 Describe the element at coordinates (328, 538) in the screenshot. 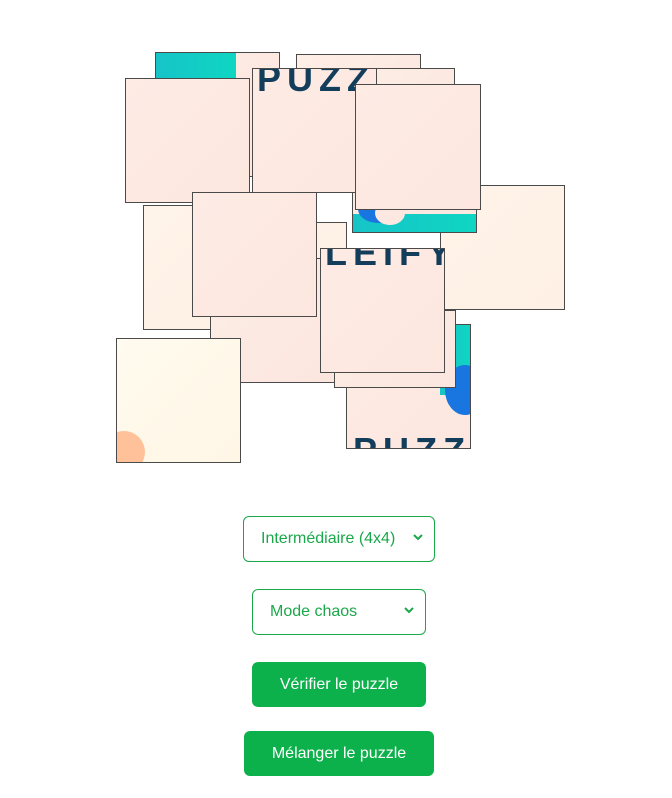

I see `difficulty-select-value: Intermédiaire (4x4)` at that location.